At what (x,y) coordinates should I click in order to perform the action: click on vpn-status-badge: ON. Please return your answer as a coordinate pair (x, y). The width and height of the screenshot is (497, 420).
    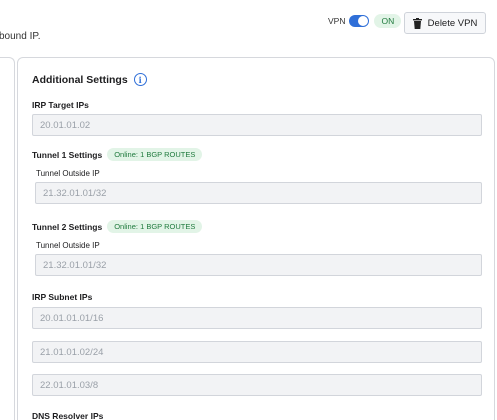
    Looking at the image, I should click on (388, 21).